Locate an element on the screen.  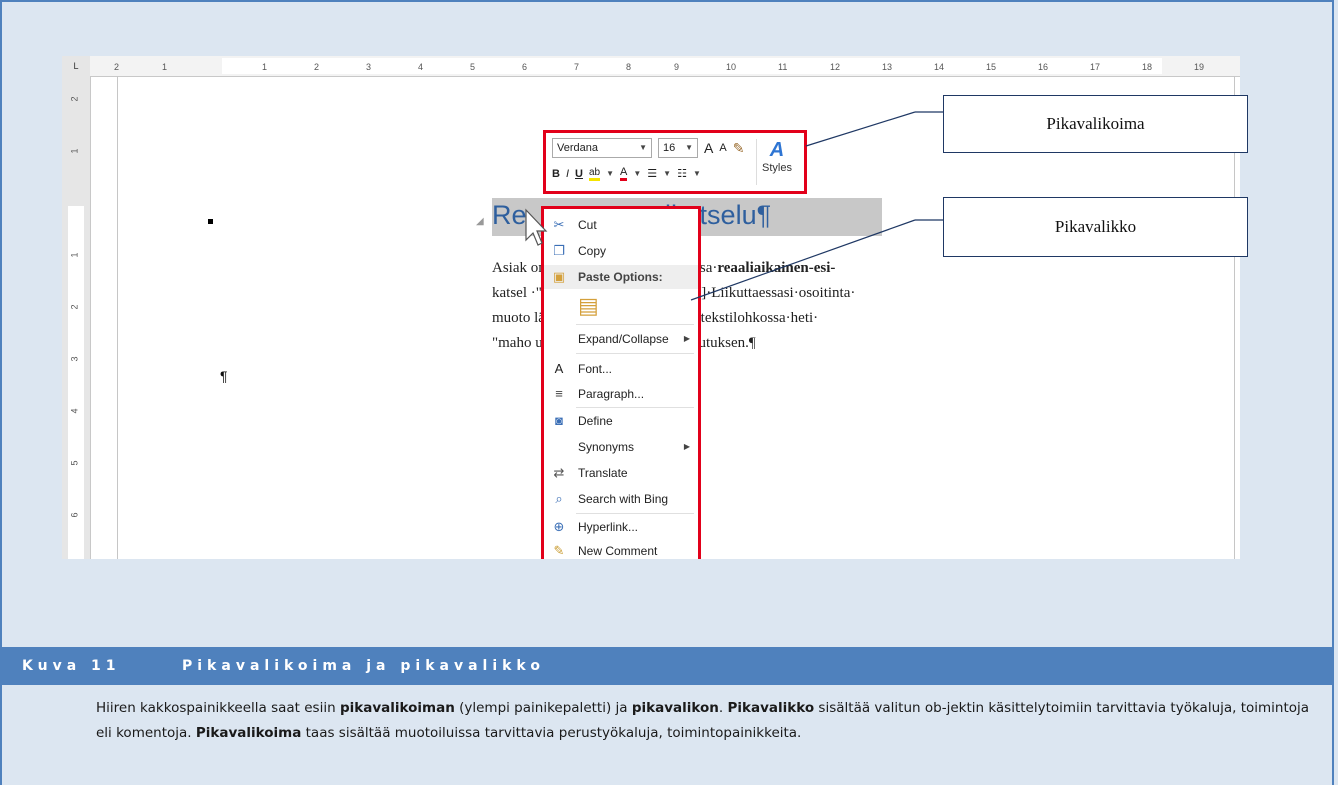
menu-item-new-comment: ✎ New Comment is located at coordinates (621, 549).